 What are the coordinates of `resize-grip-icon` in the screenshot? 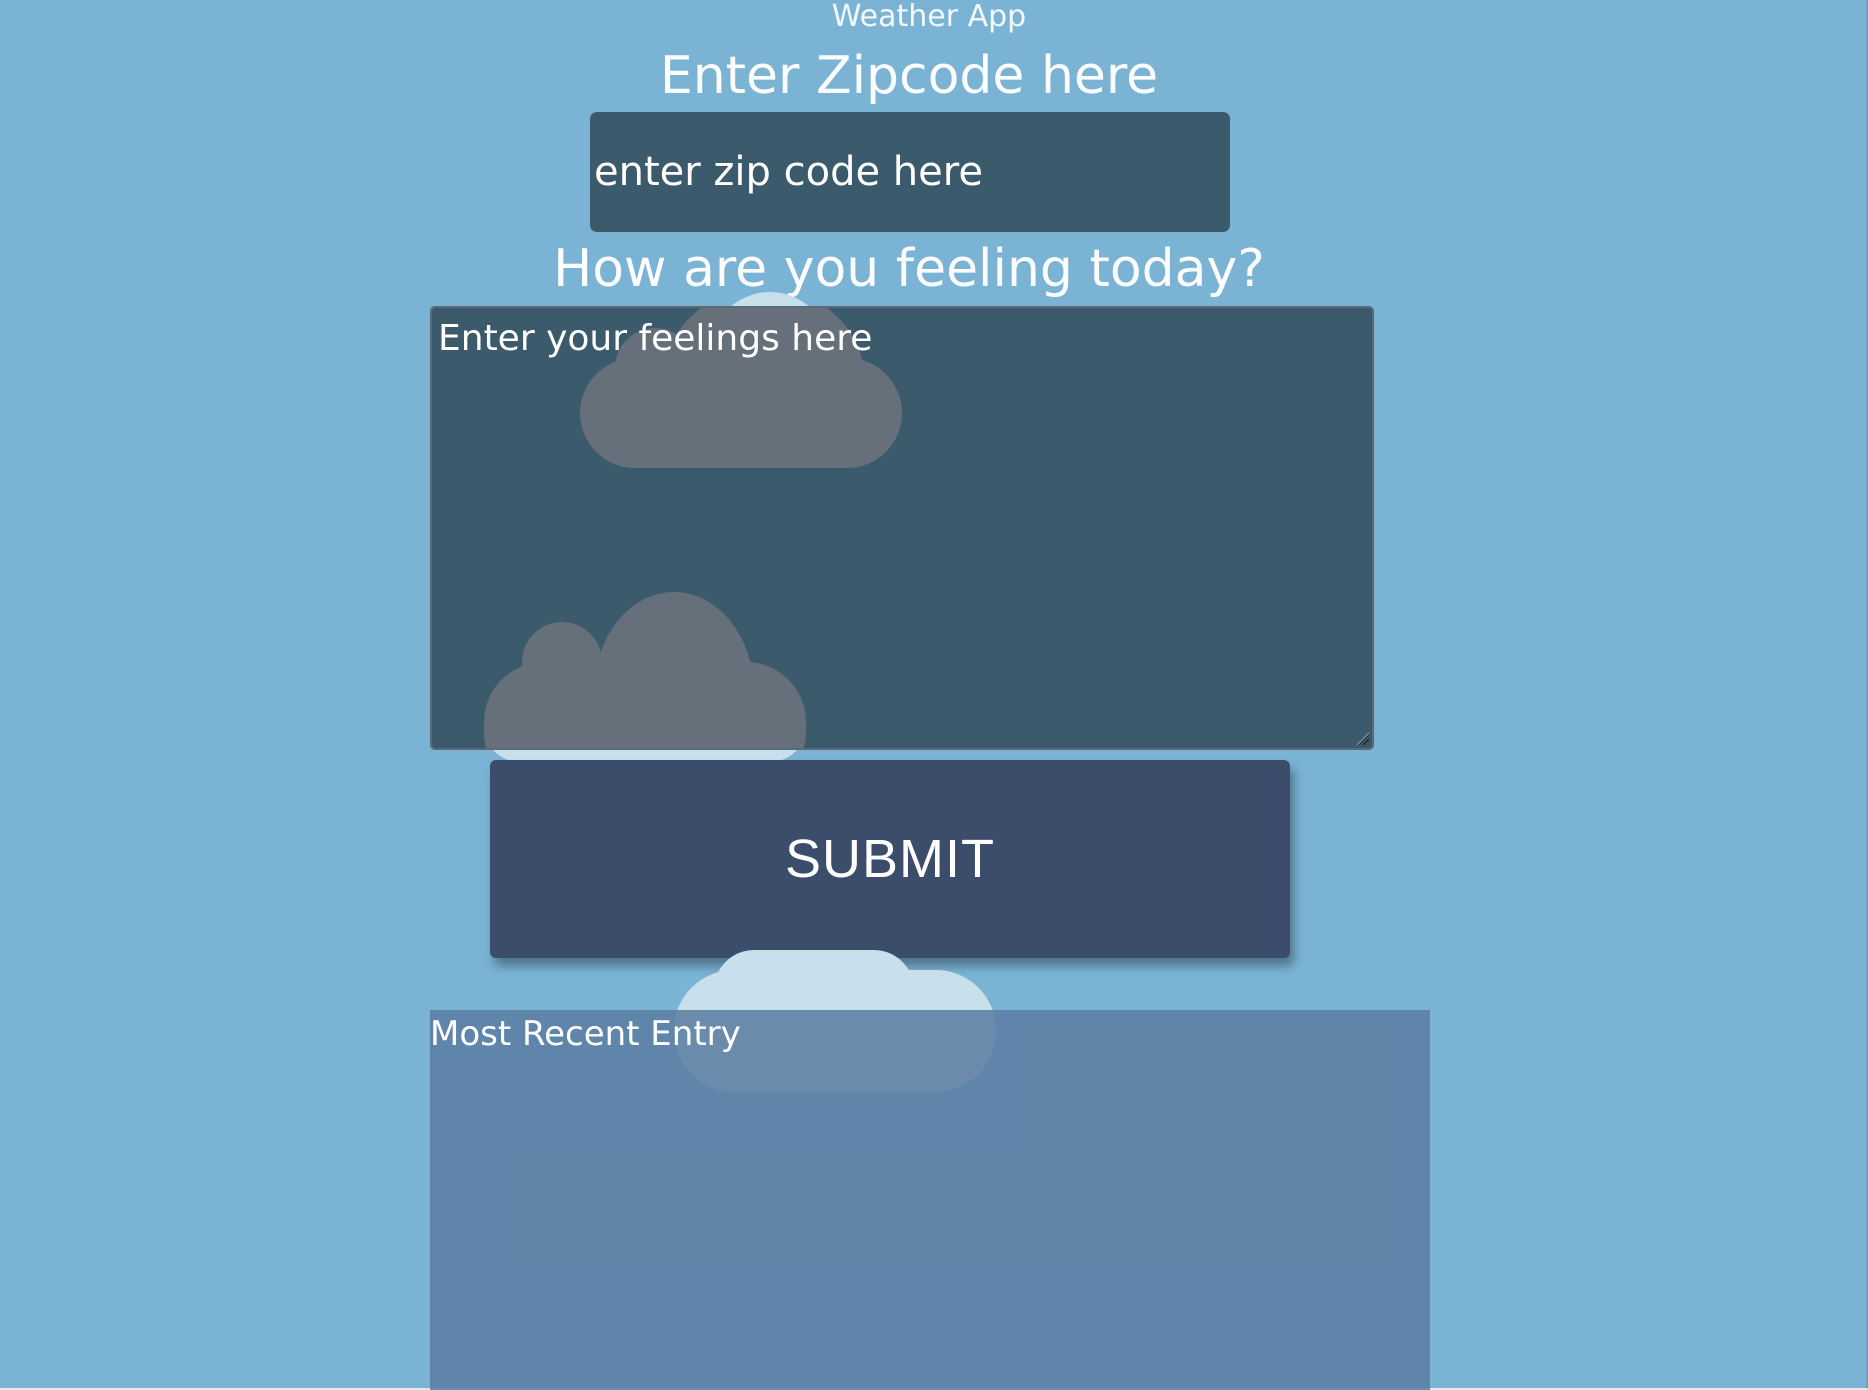 It's located at (1363, 739).